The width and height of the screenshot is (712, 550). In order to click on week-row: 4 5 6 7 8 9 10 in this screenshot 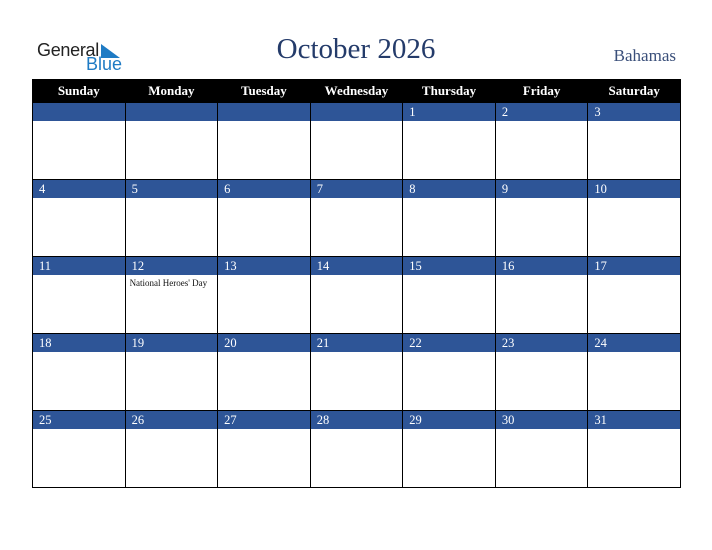, I will do `click(356, 218)`.